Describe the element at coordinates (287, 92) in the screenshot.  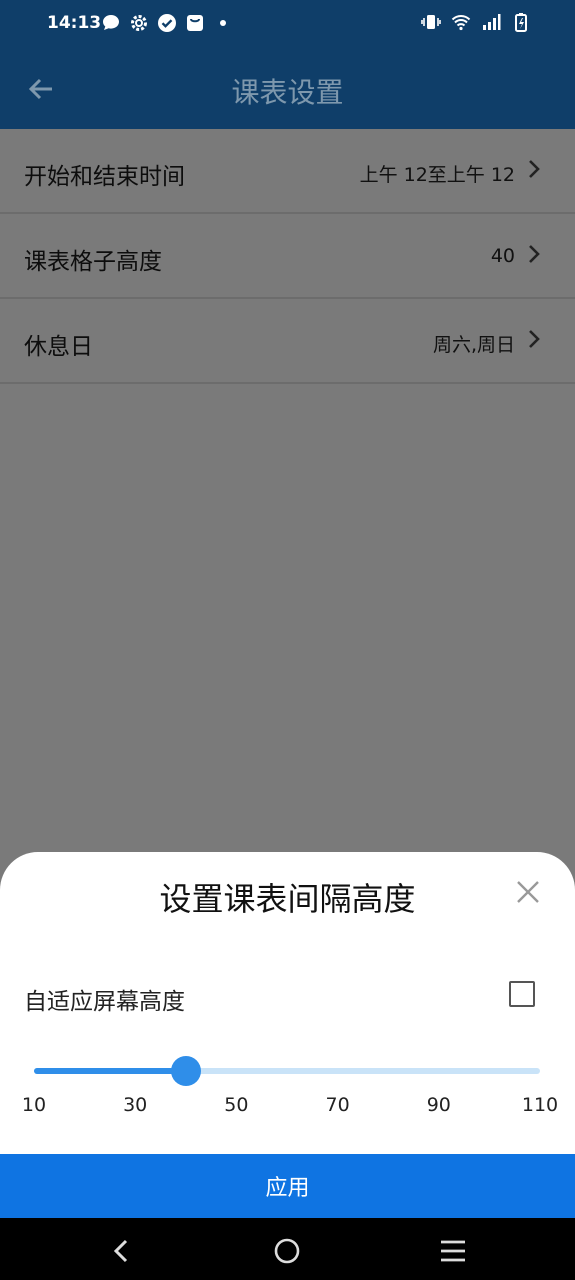
I see `page-title: 课表设置` at that location.